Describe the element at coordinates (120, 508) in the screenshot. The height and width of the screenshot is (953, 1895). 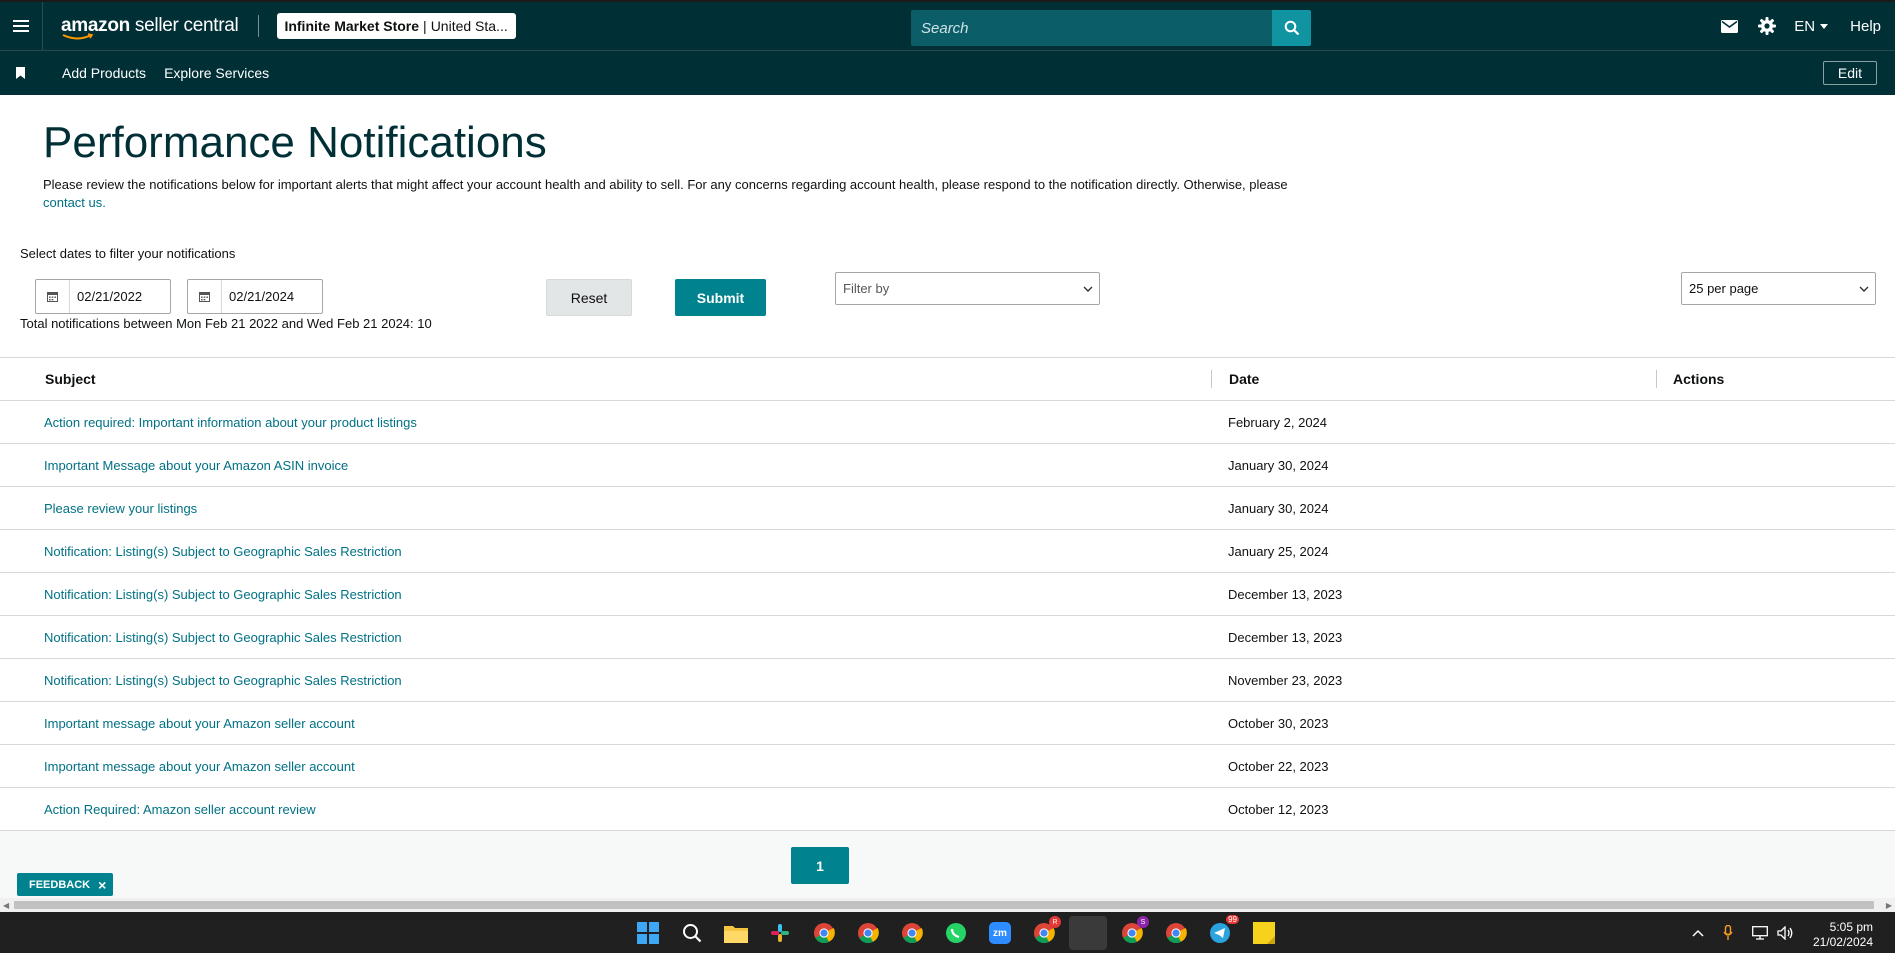
I see `notification-subject-link: Please review your listings` at that location.